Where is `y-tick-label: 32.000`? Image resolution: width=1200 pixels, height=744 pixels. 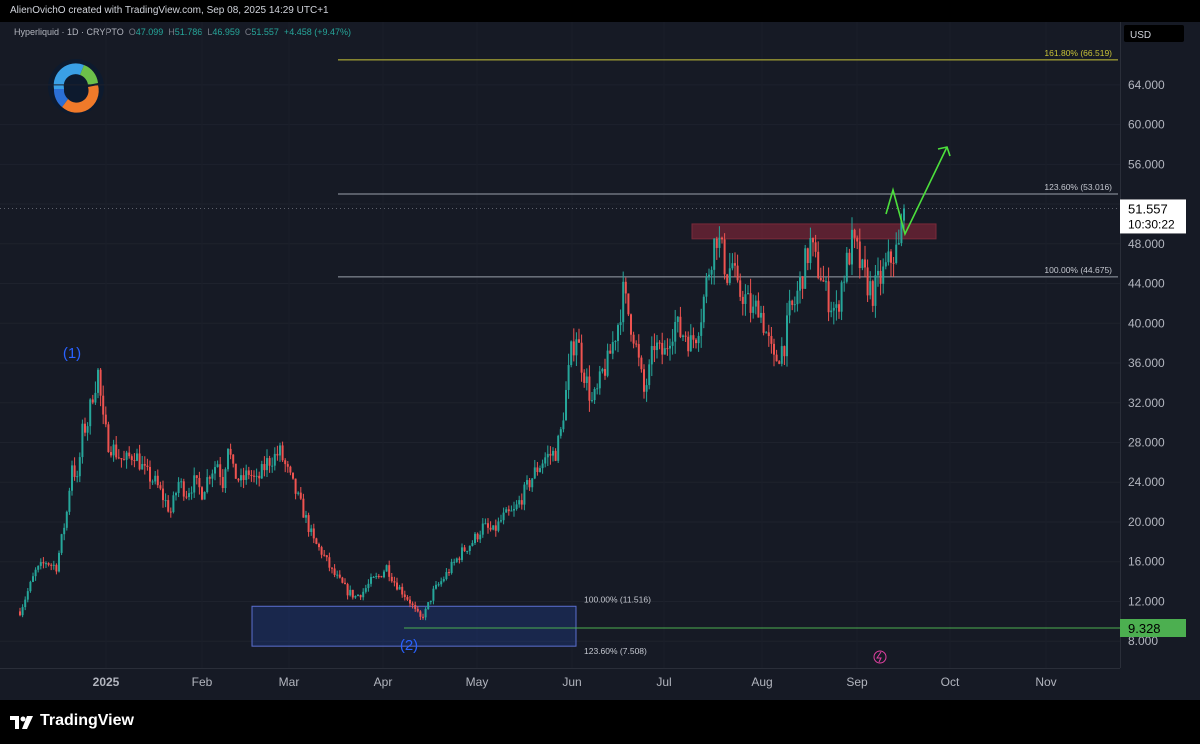
y-tick-label: 32.000 is located at coordinates (1146, 403).